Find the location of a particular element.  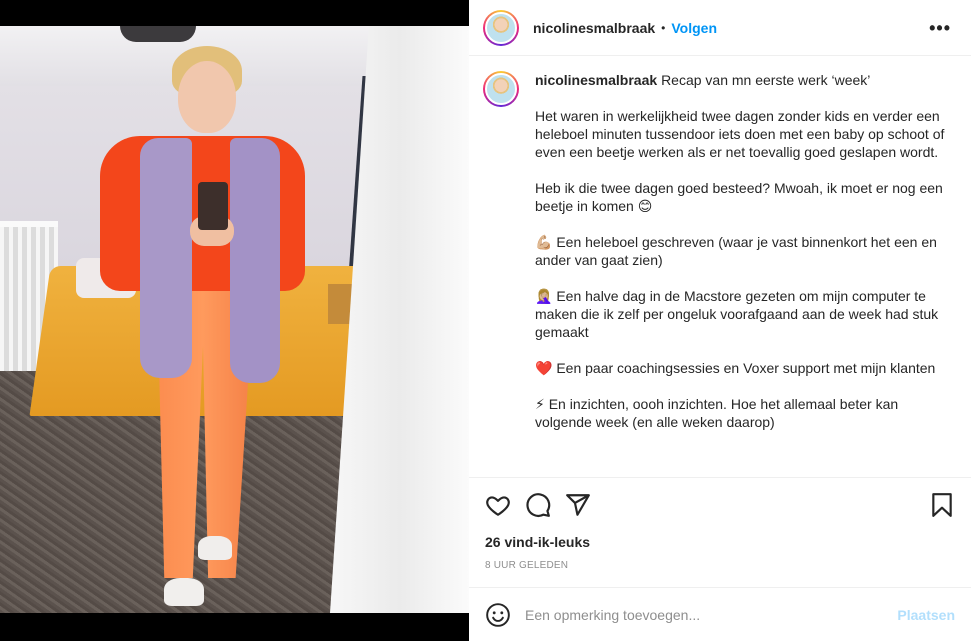

comment-bar: Plaatsen is located at coordinates (720, 614).